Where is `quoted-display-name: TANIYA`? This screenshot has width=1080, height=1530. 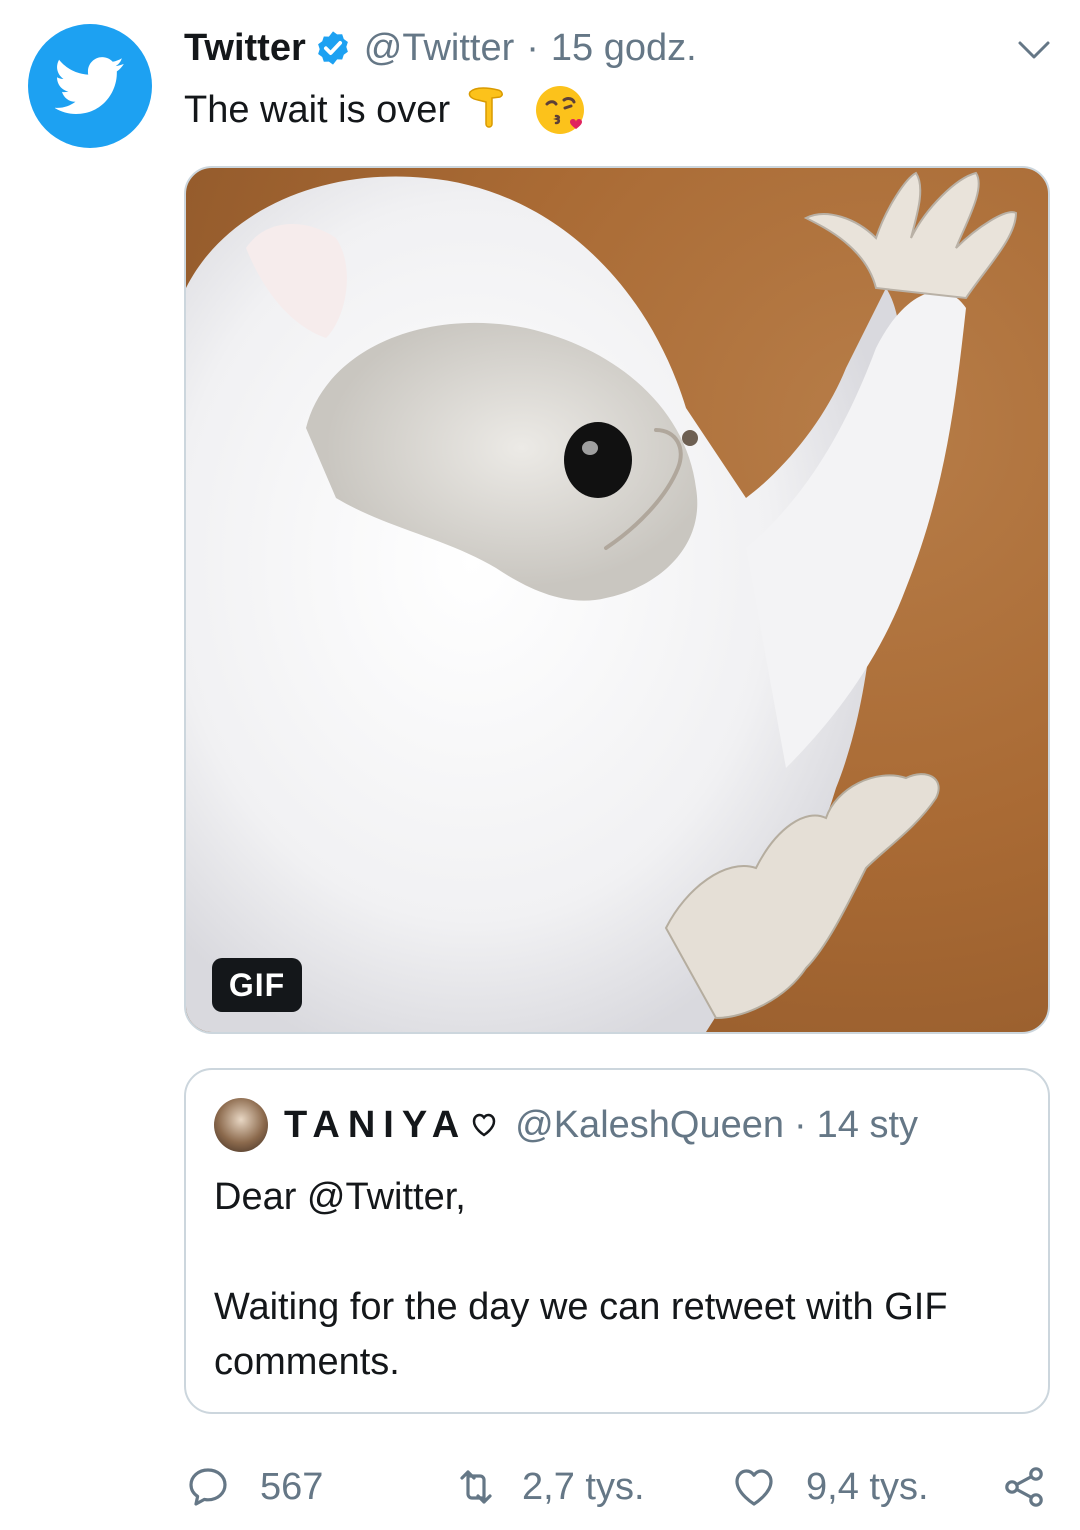 quoted-display-name: TANIYA is located at coordinates (375, 1125).